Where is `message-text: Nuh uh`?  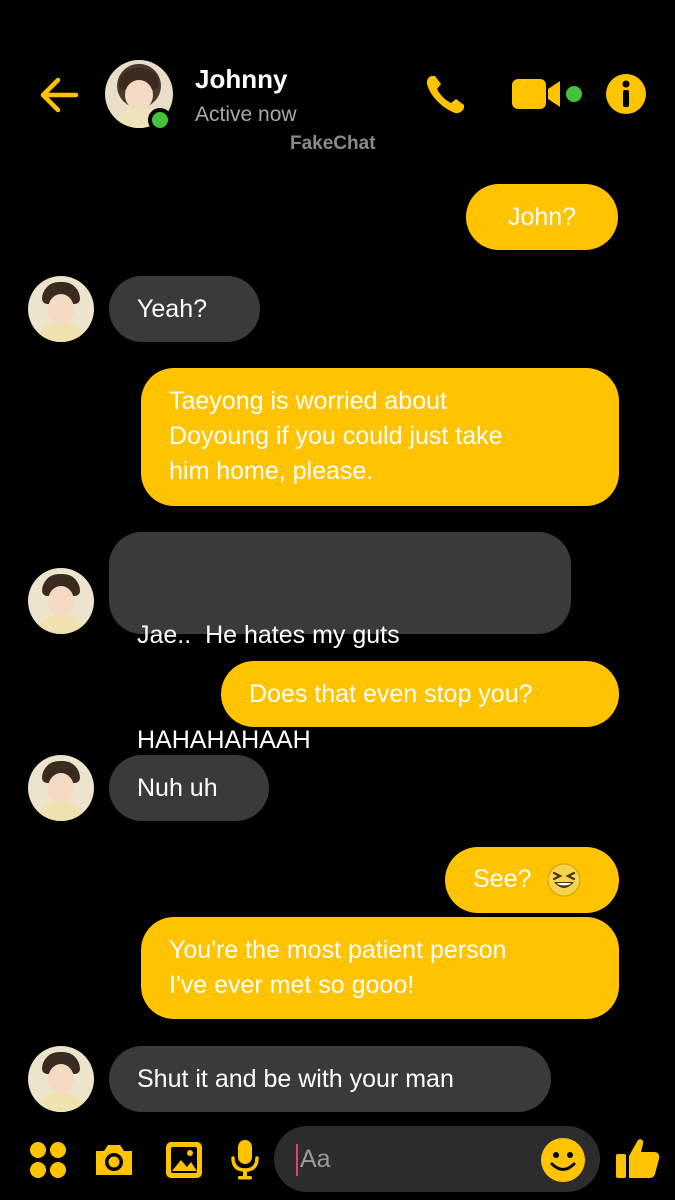
message-text: Nuh uh is located at coordinates (177, 788).